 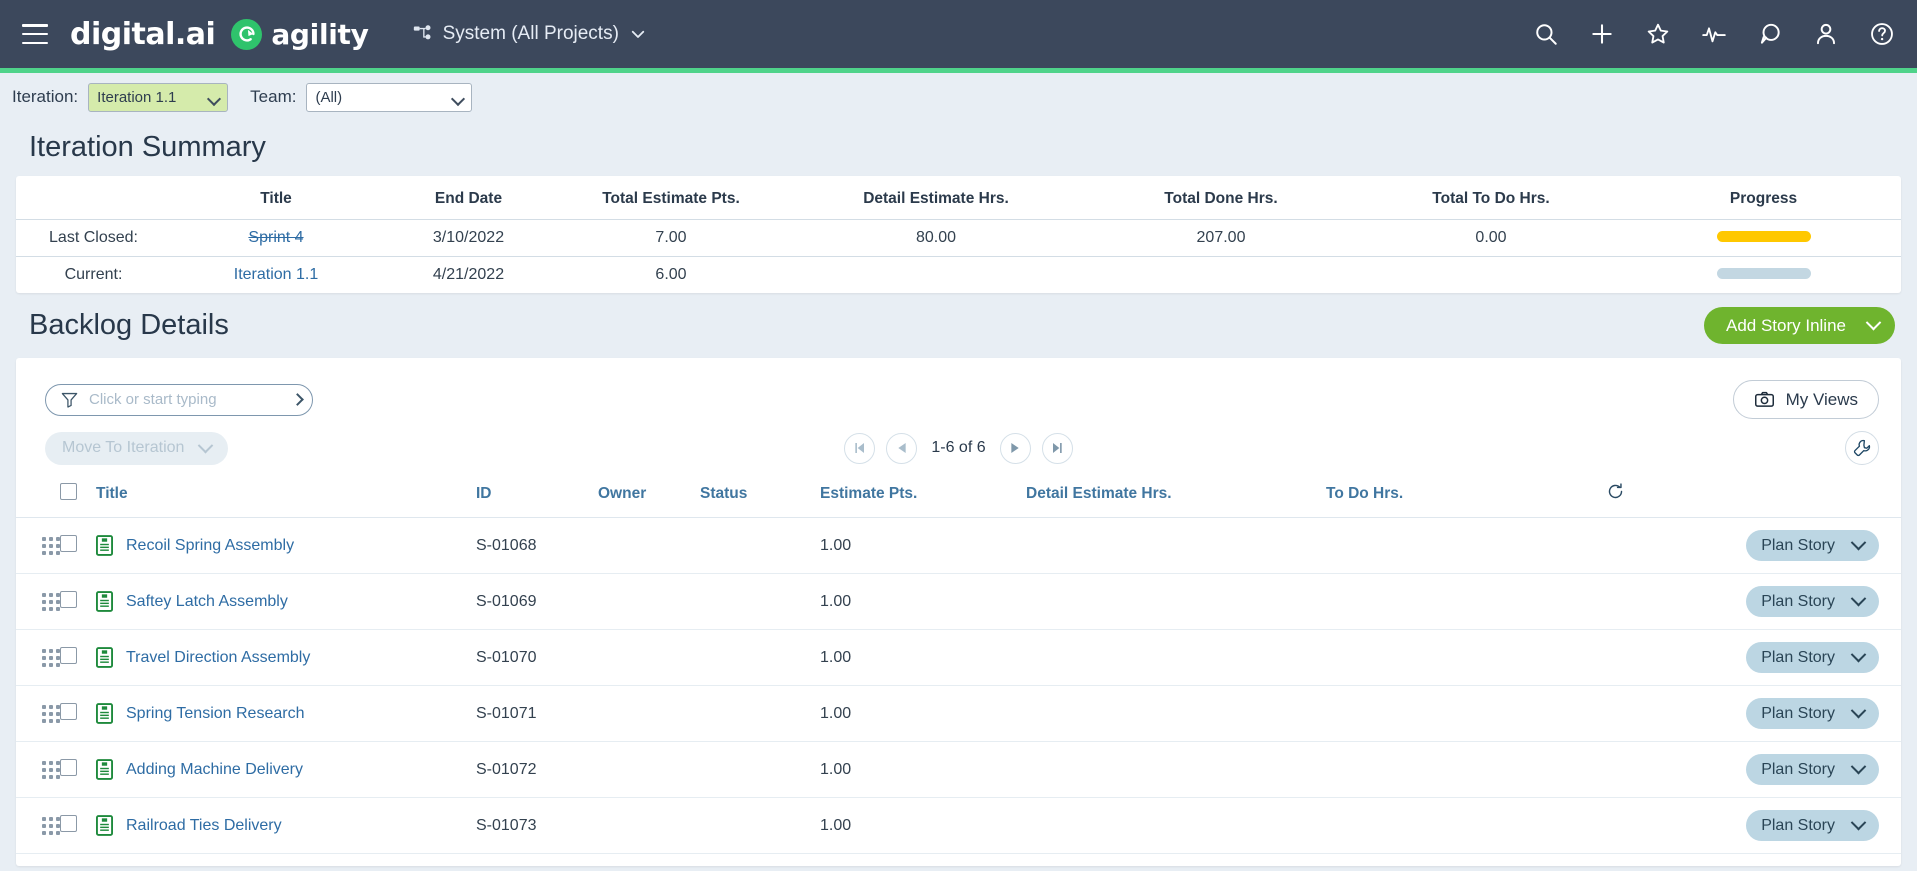 I want to click on row-detail-estimate-hrs-cell, so click(x=1176, y=825).